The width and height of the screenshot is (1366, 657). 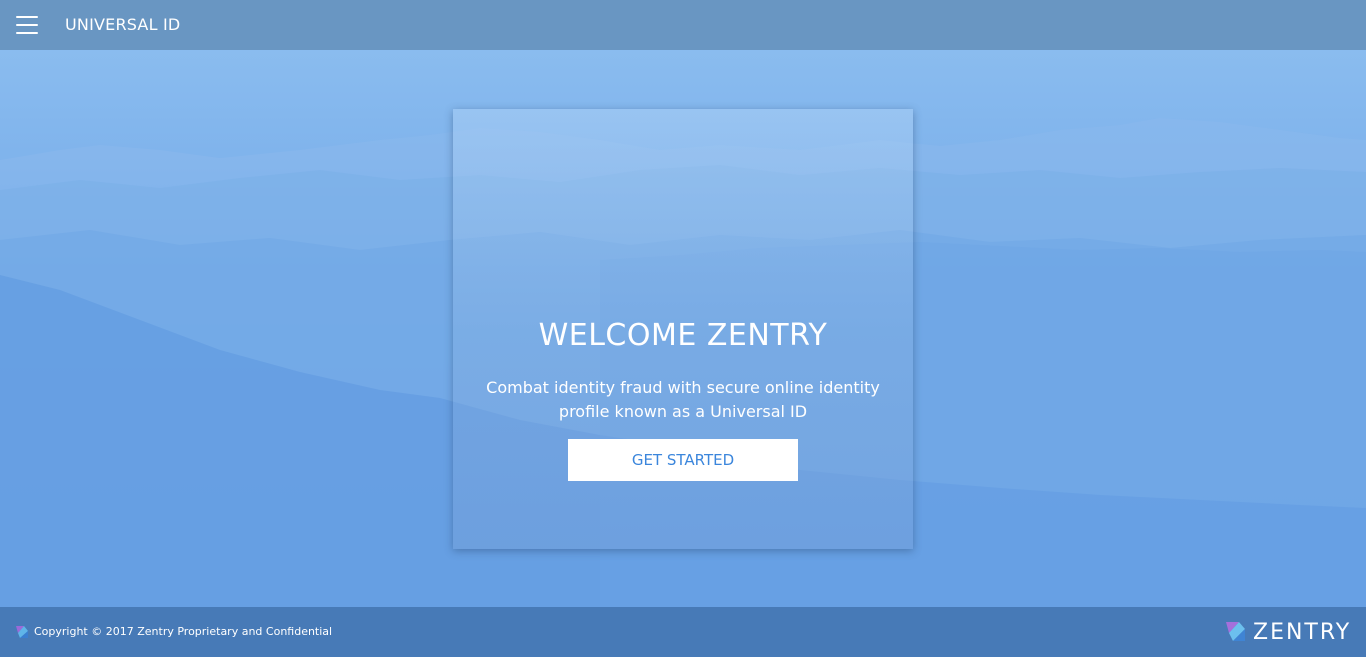 I want to click on hamburger-menu-icon, so click(x=27, y=25).